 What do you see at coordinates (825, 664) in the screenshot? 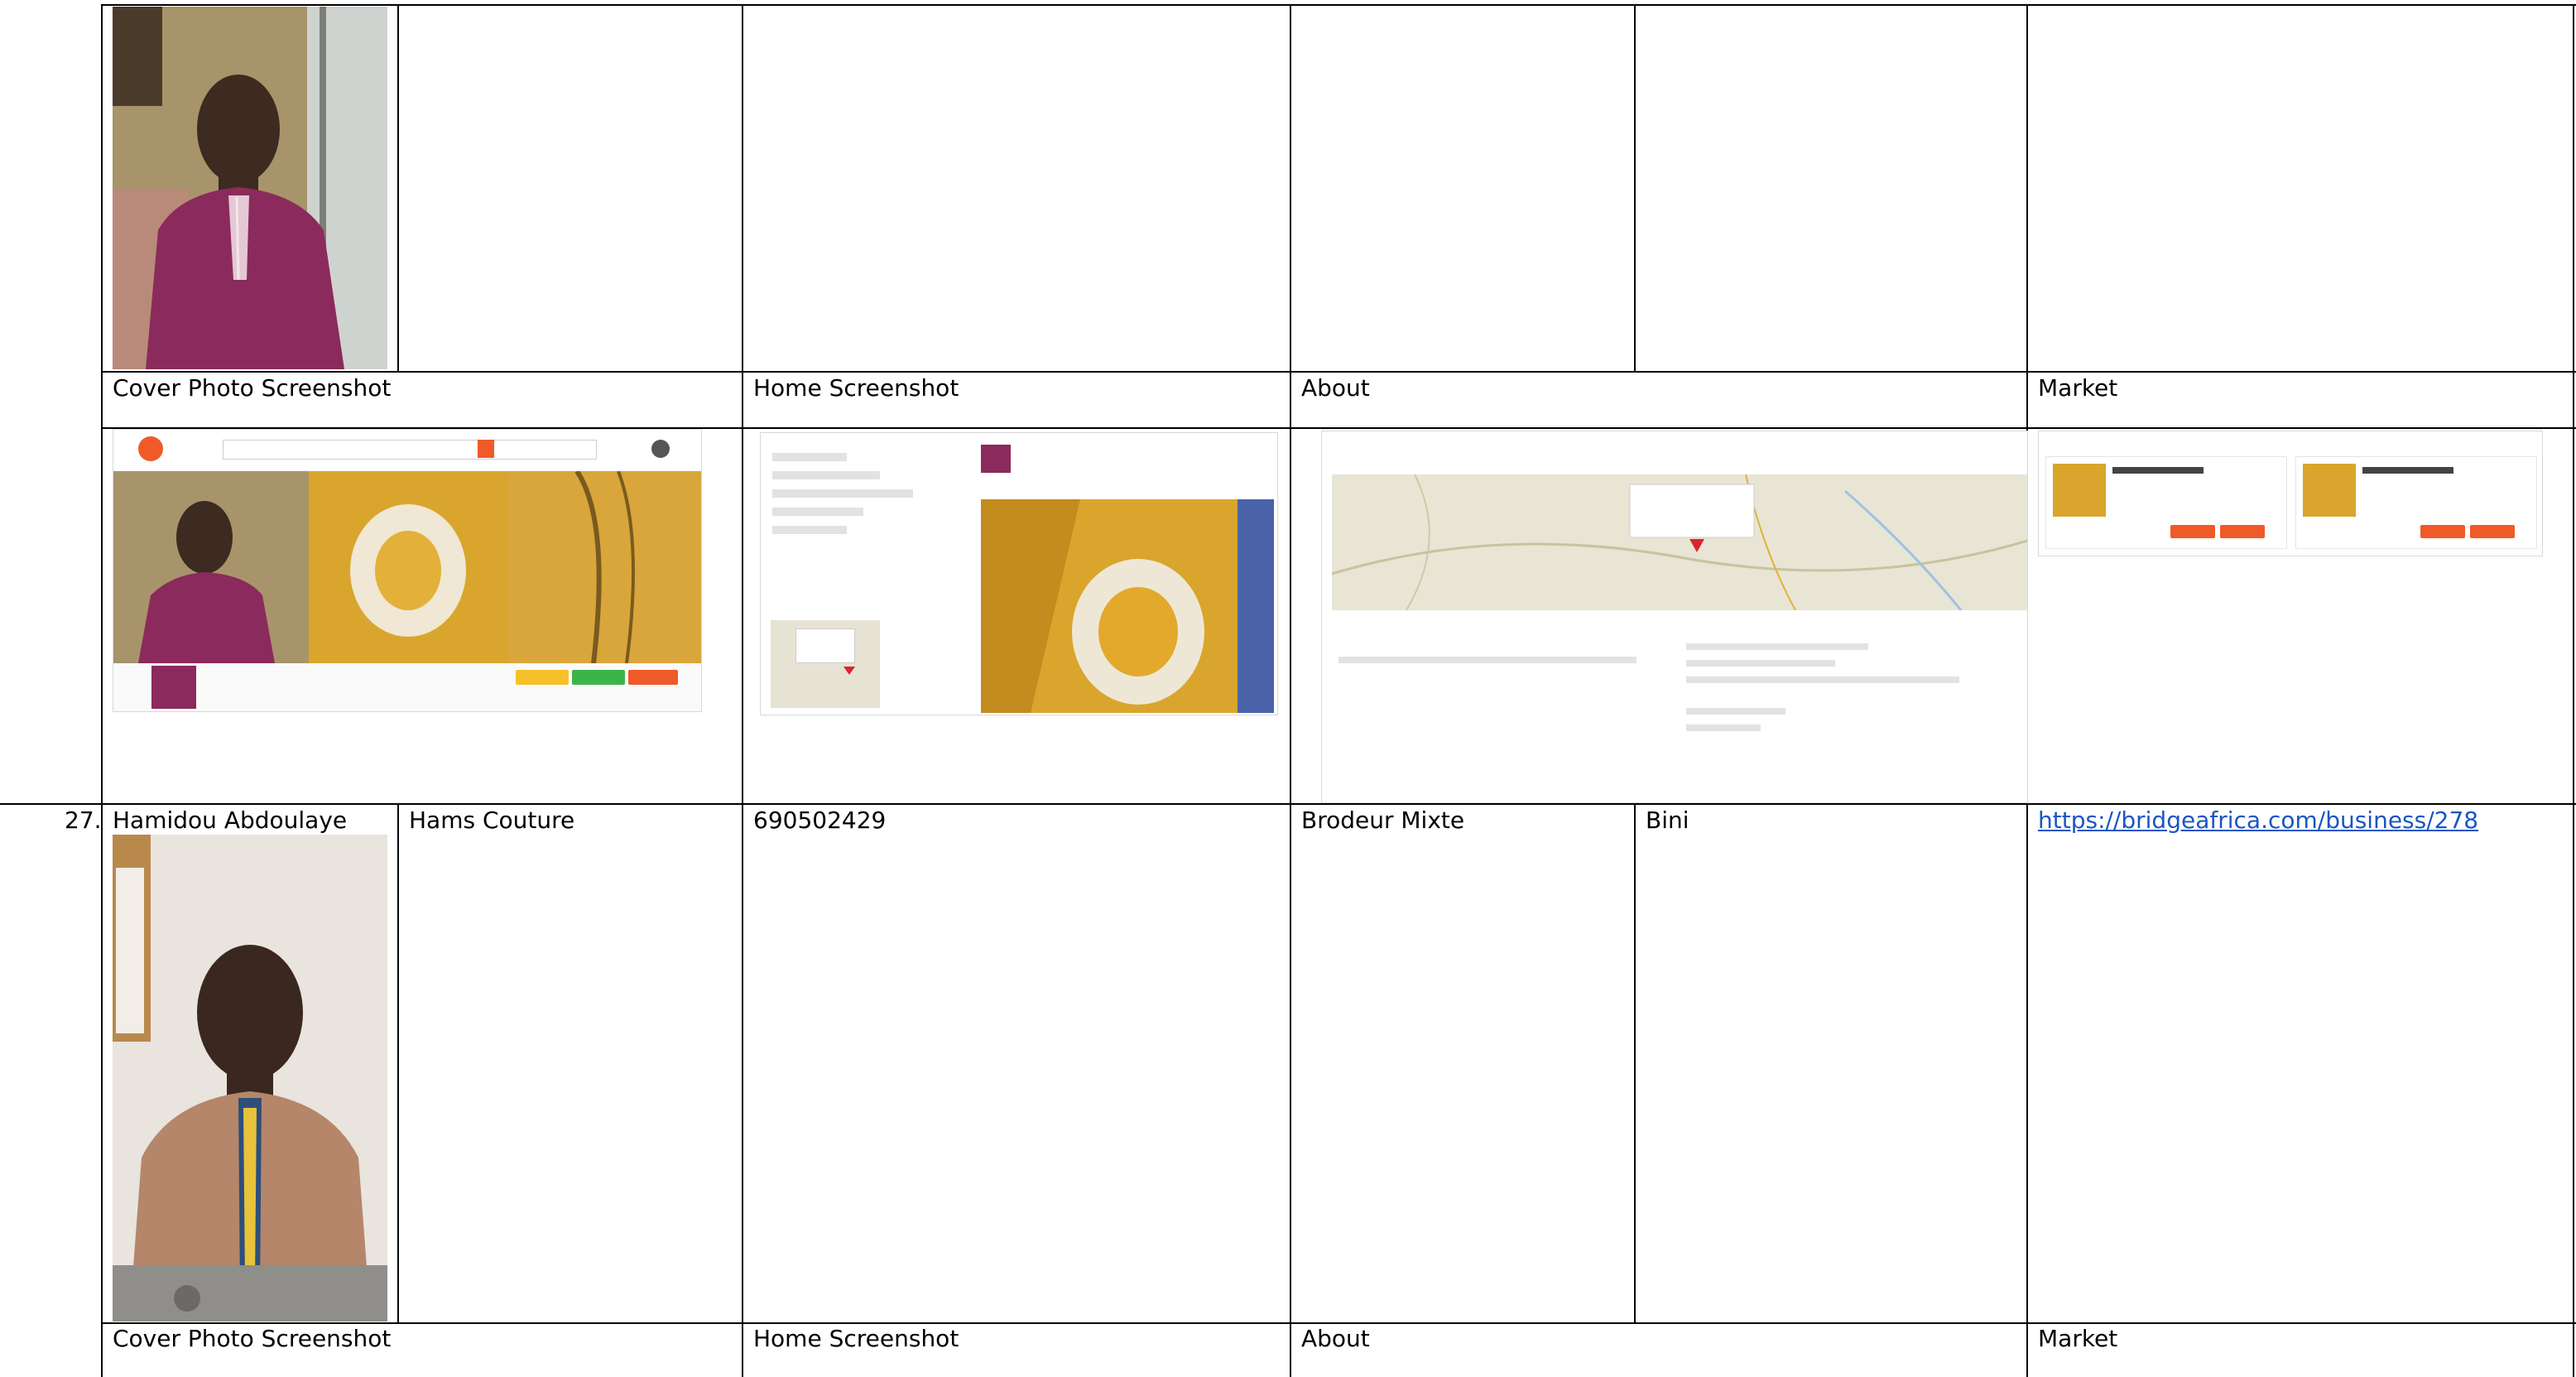
I see `mini-map` at bounding box center [825, 664].